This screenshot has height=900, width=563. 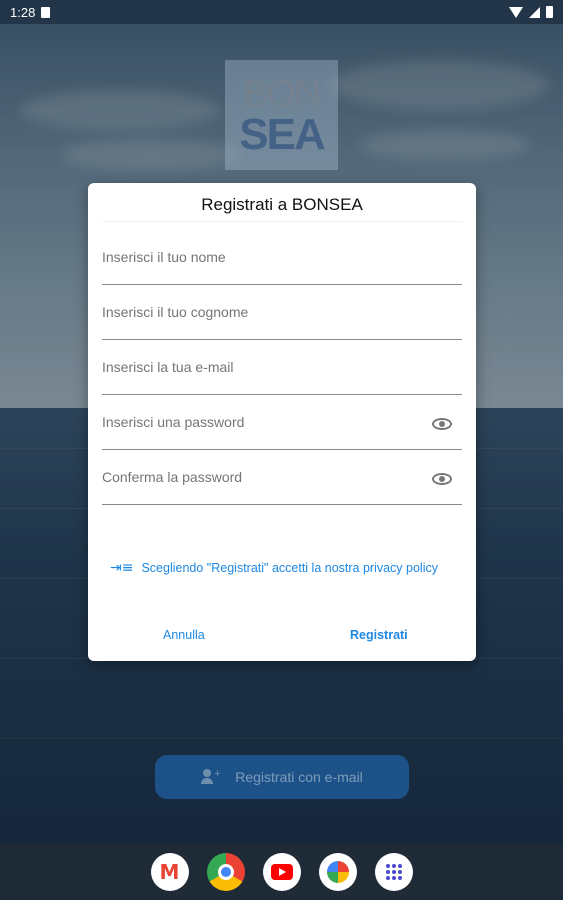 I want to click on sd-card-icon, so click(x=46, y=12).